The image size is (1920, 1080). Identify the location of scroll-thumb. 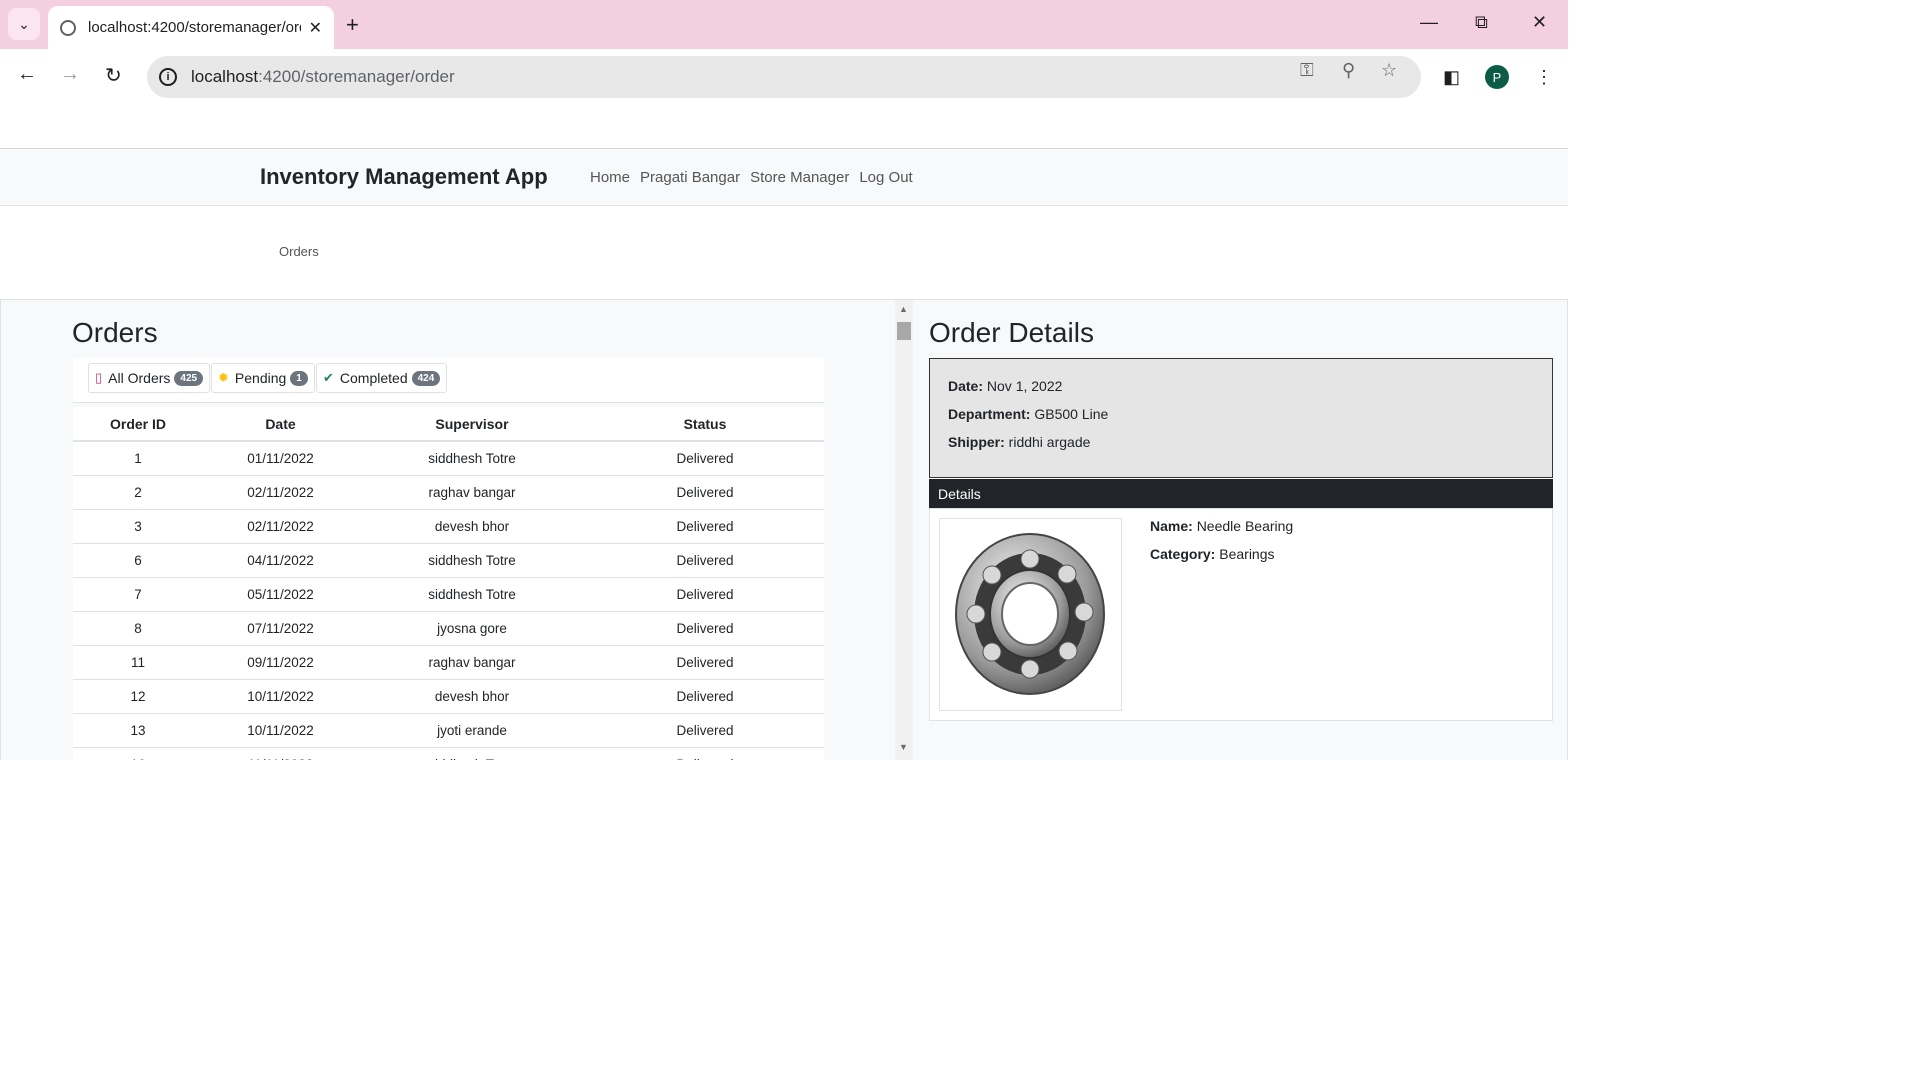
(904, 331).